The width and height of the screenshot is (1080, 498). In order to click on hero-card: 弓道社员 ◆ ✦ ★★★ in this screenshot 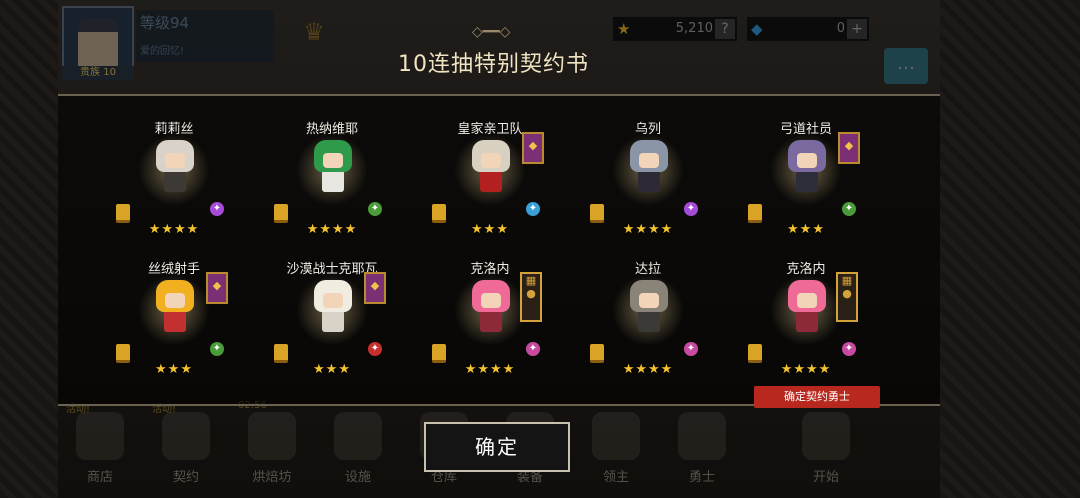, I will do `click(806, 180)`.